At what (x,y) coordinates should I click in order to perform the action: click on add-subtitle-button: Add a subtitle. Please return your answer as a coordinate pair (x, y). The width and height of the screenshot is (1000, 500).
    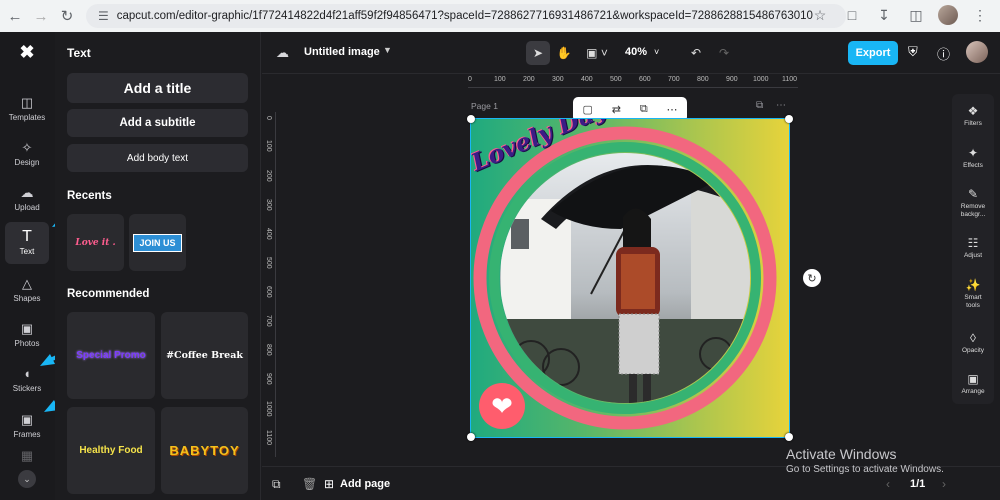
    Looking at the image, I should click on (157, 123).